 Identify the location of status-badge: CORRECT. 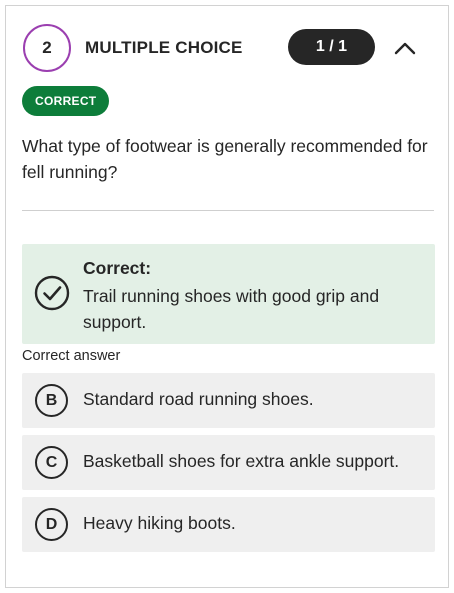
(66, 101).